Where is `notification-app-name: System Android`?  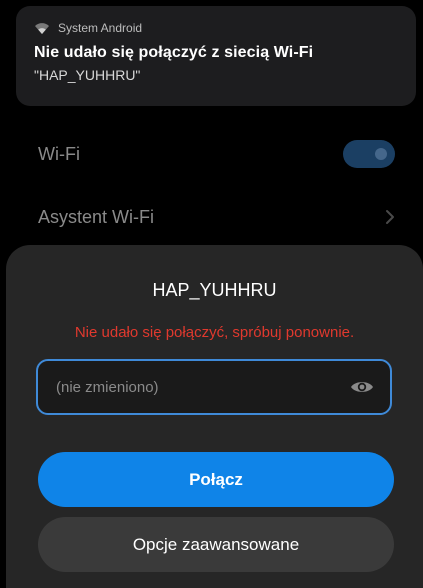
notification-app-name: System Android is located at coordinates (100, 28).